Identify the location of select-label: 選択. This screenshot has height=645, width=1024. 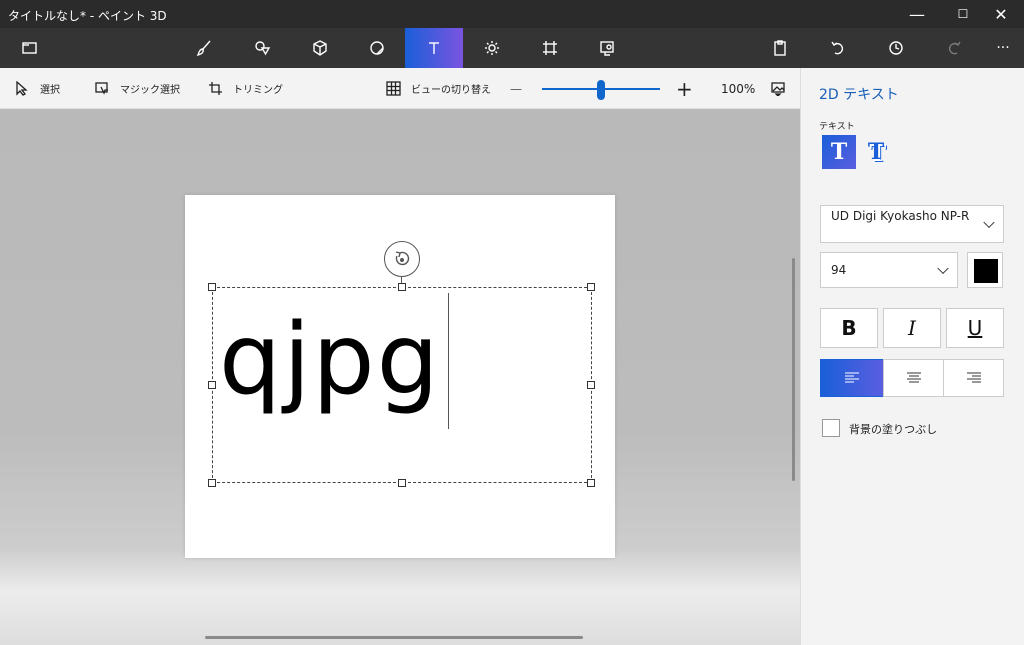
(50, 90).